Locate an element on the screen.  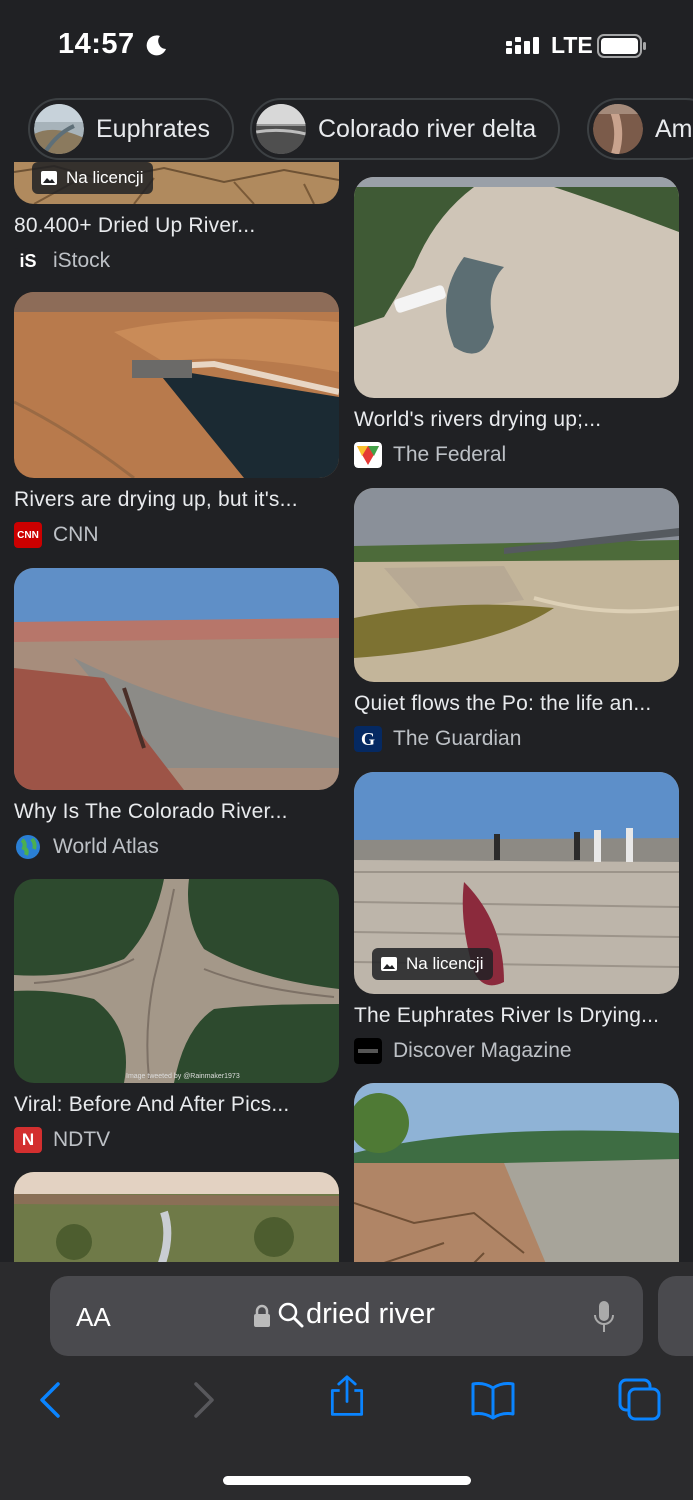
source-name: The Guardian is located at coordinates (457, 738).